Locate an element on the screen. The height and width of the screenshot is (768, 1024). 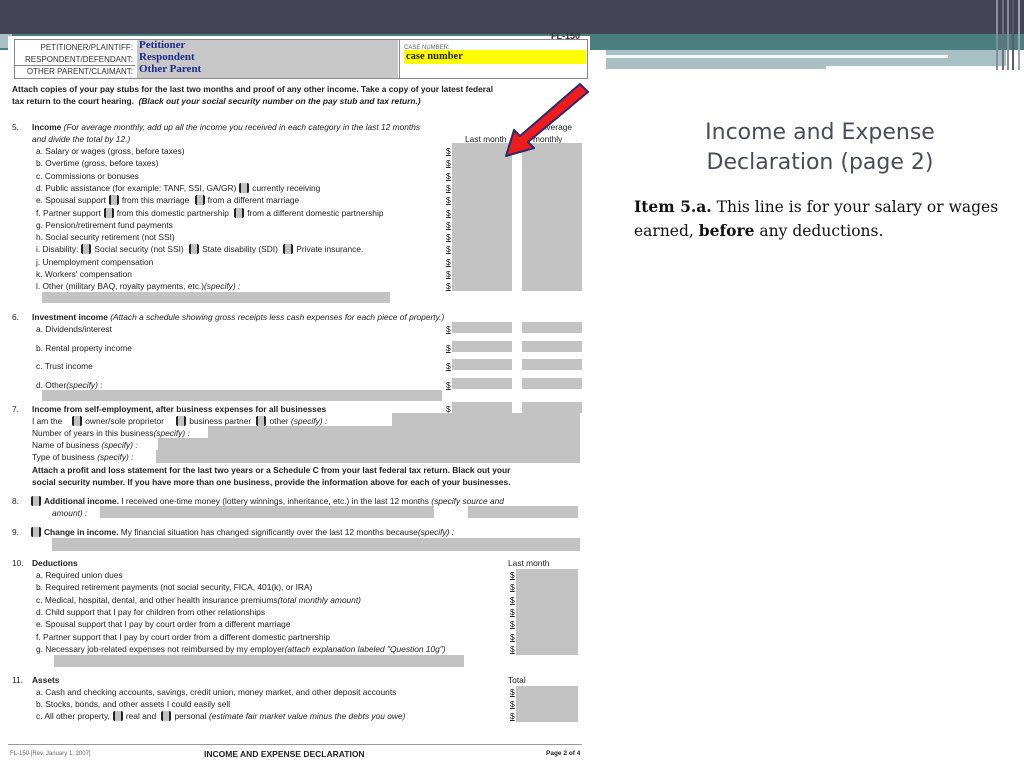
partner-checkbox is located at coordinates (181, 421).